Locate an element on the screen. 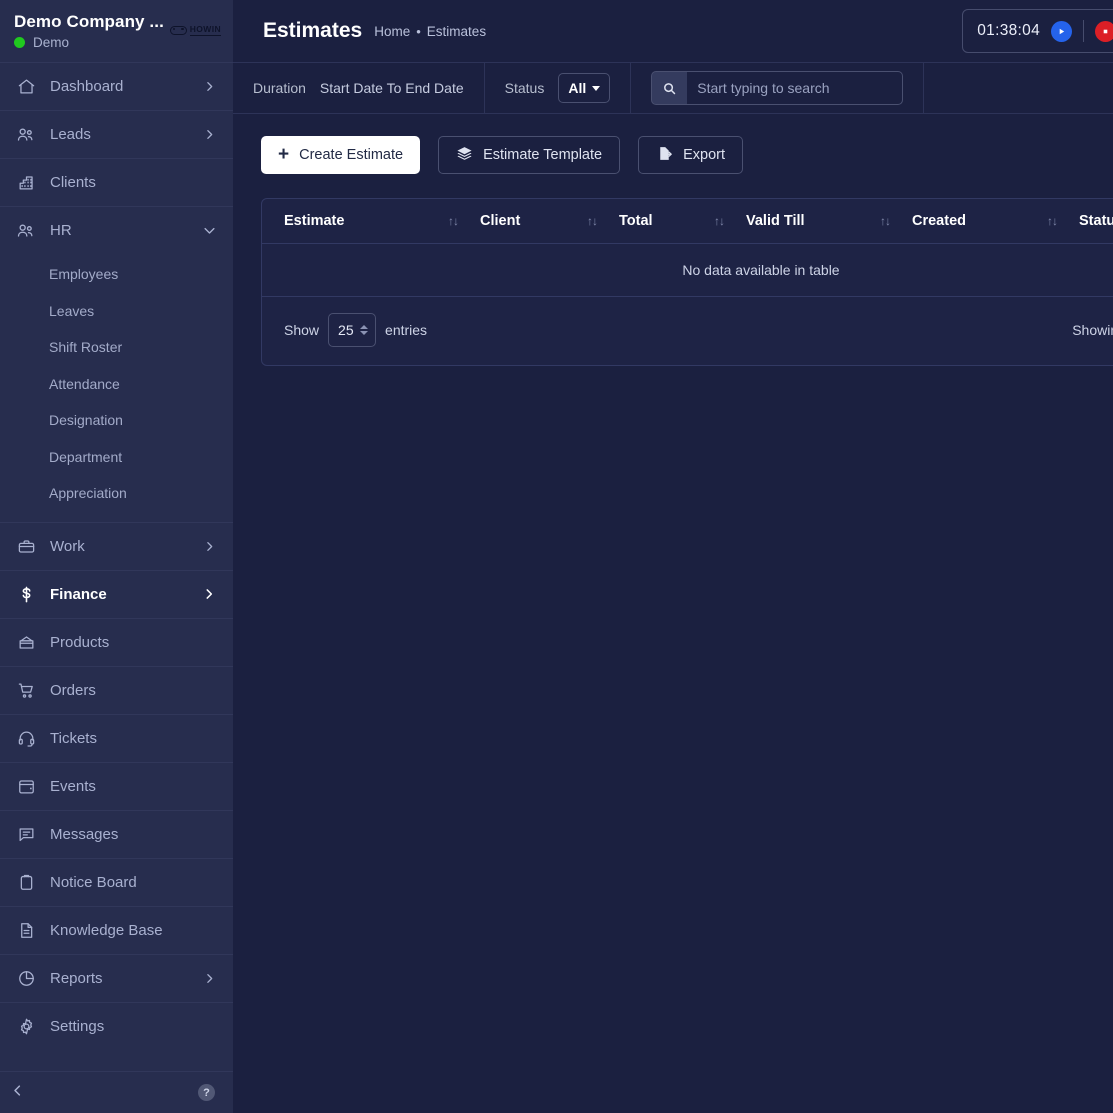 The image size is (1113, 1113). export-button: Export is located at coordinates (691, 155).